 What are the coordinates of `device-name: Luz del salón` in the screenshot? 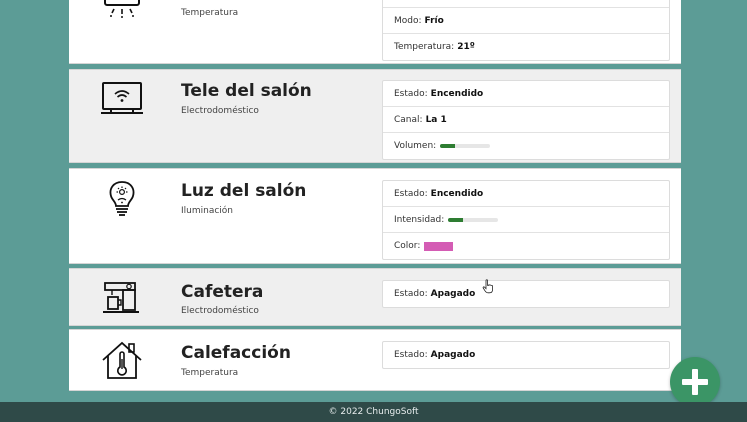 It's located at (244, 191).